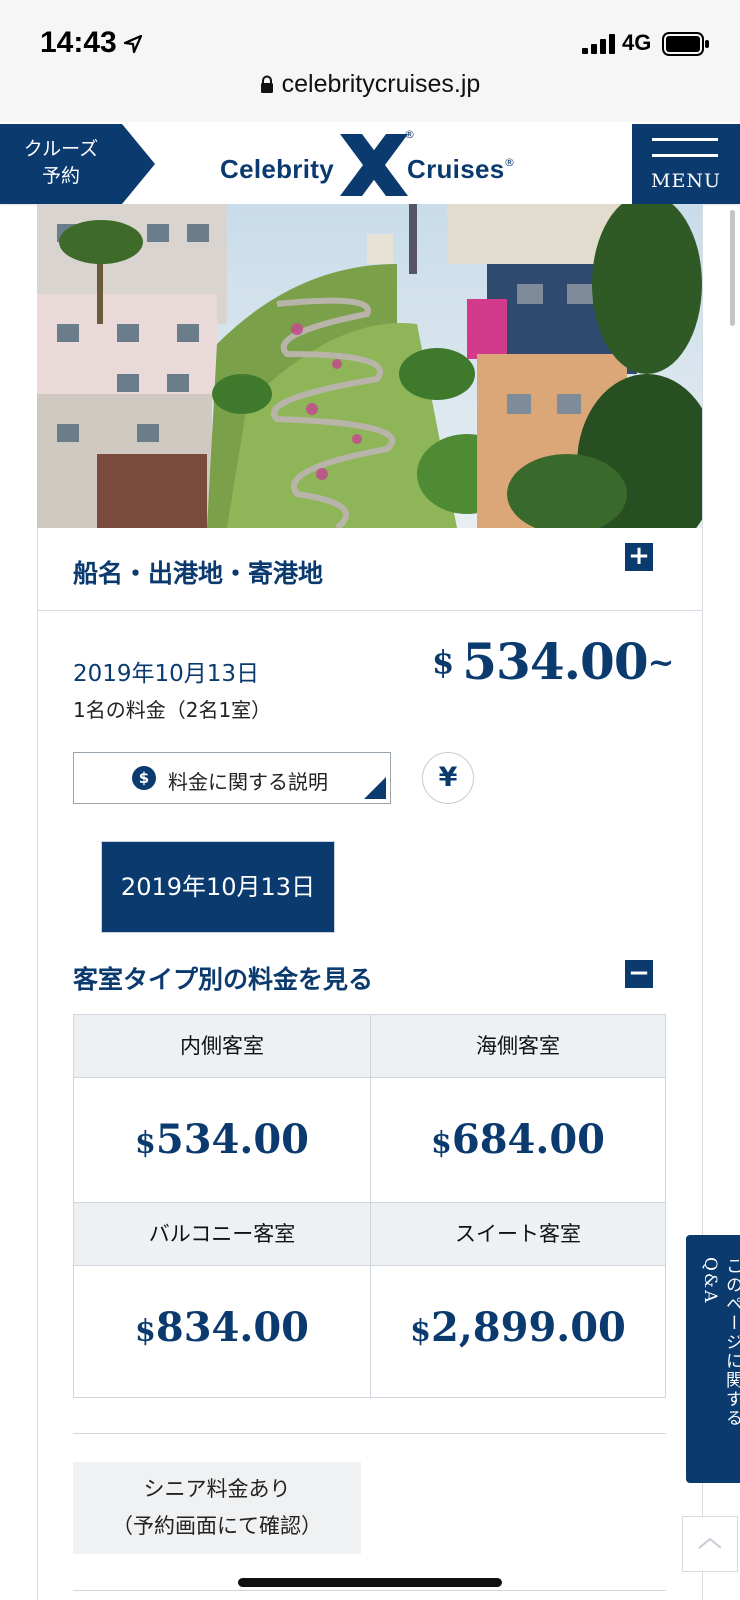 The width and height of the screenshot is (740, 1600). What do you see at coordinates (223, 978) in the screenshot?
I see `room-type-section-title: 客室タイプ別の料金を見る` at bounding box center [223, 978].